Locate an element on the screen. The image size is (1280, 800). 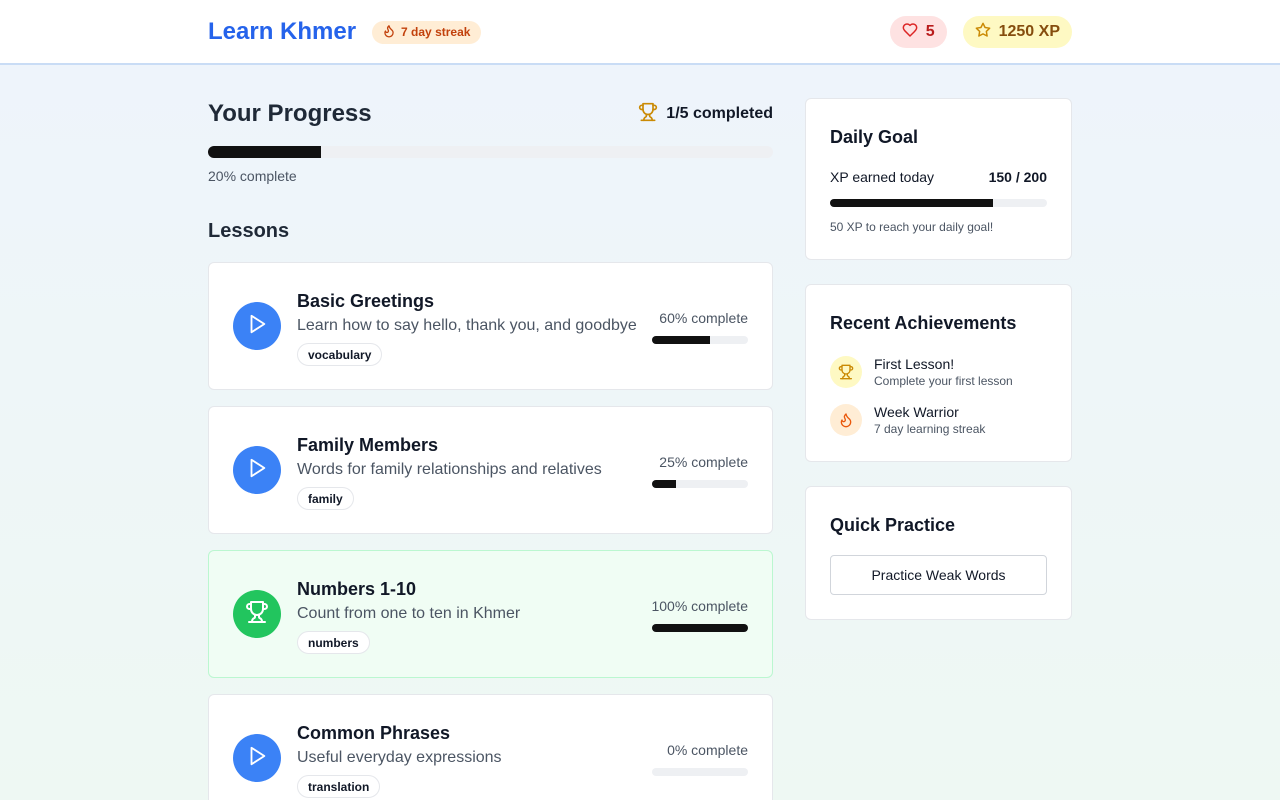
header-inner: Learn Khmer 7 day streak 5 1250 XP is located at coordinates (640, 32).